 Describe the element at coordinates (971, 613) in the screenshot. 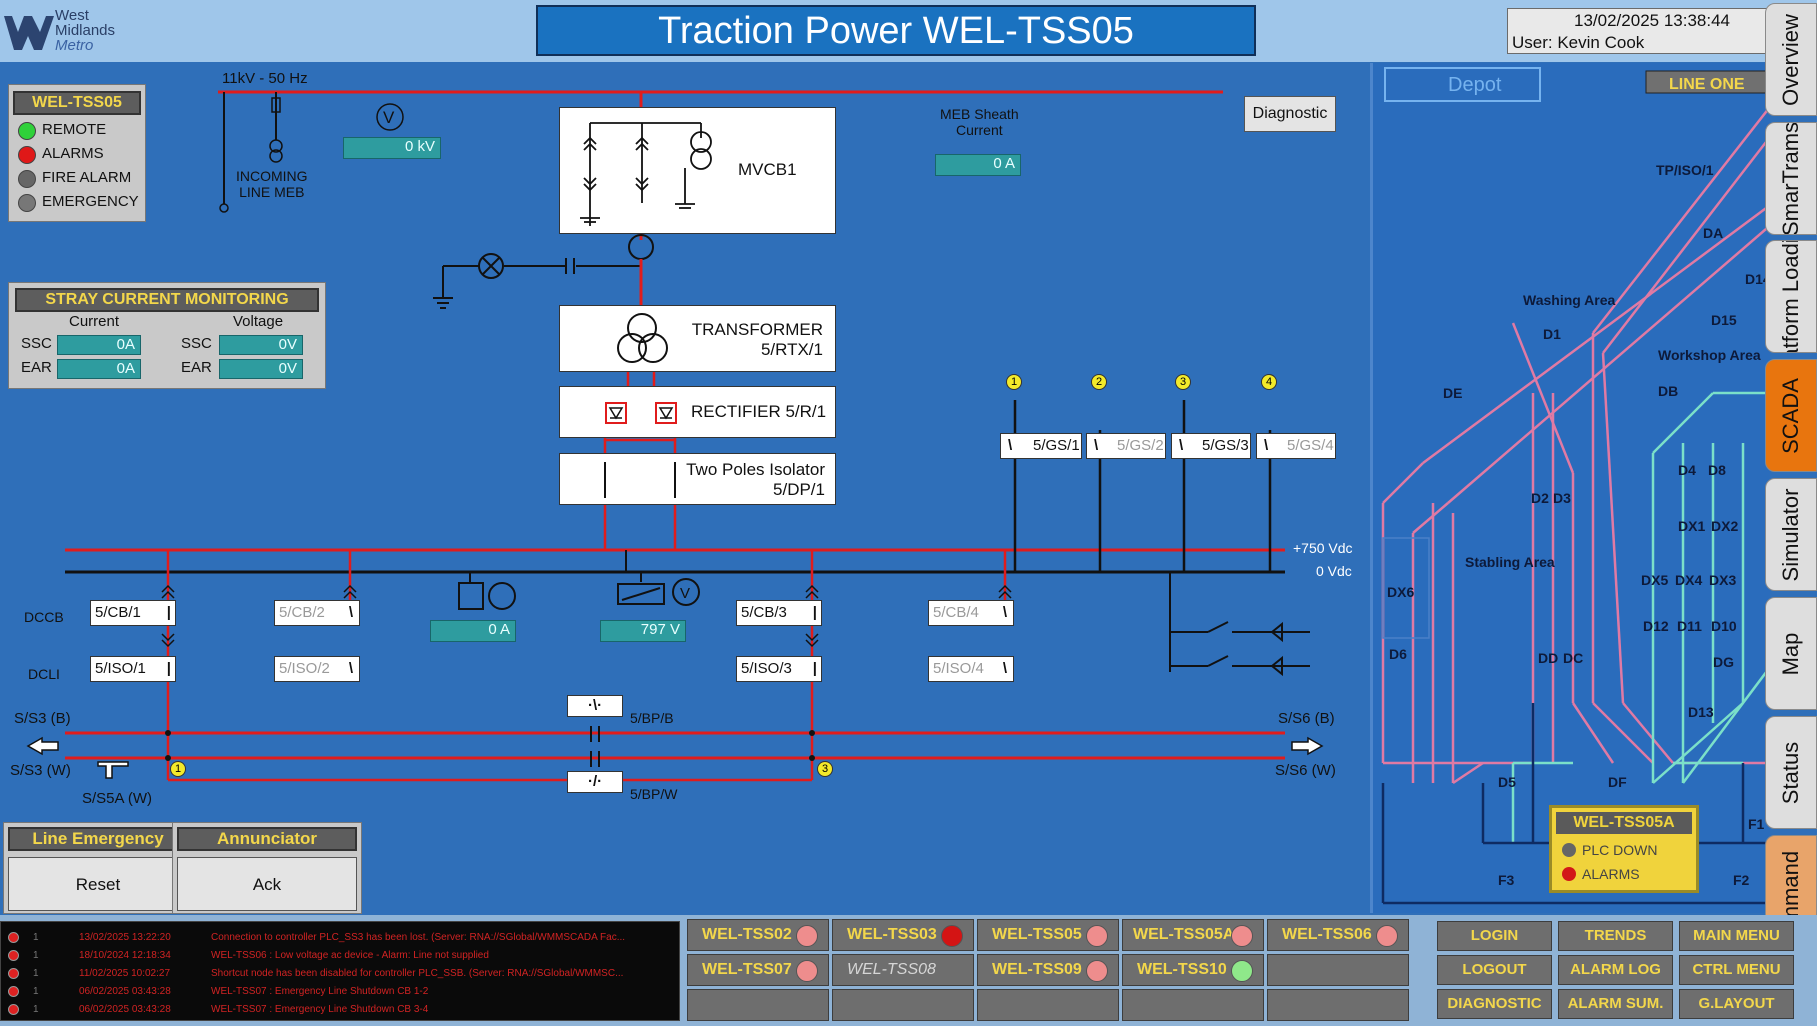

I see `cb4-breaker: 5/CB/4 \` at that location.